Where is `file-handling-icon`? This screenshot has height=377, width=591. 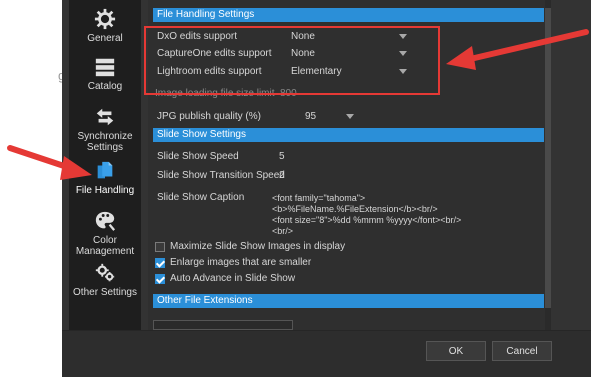 file-handling-icon is located at coordinates (105, 170).